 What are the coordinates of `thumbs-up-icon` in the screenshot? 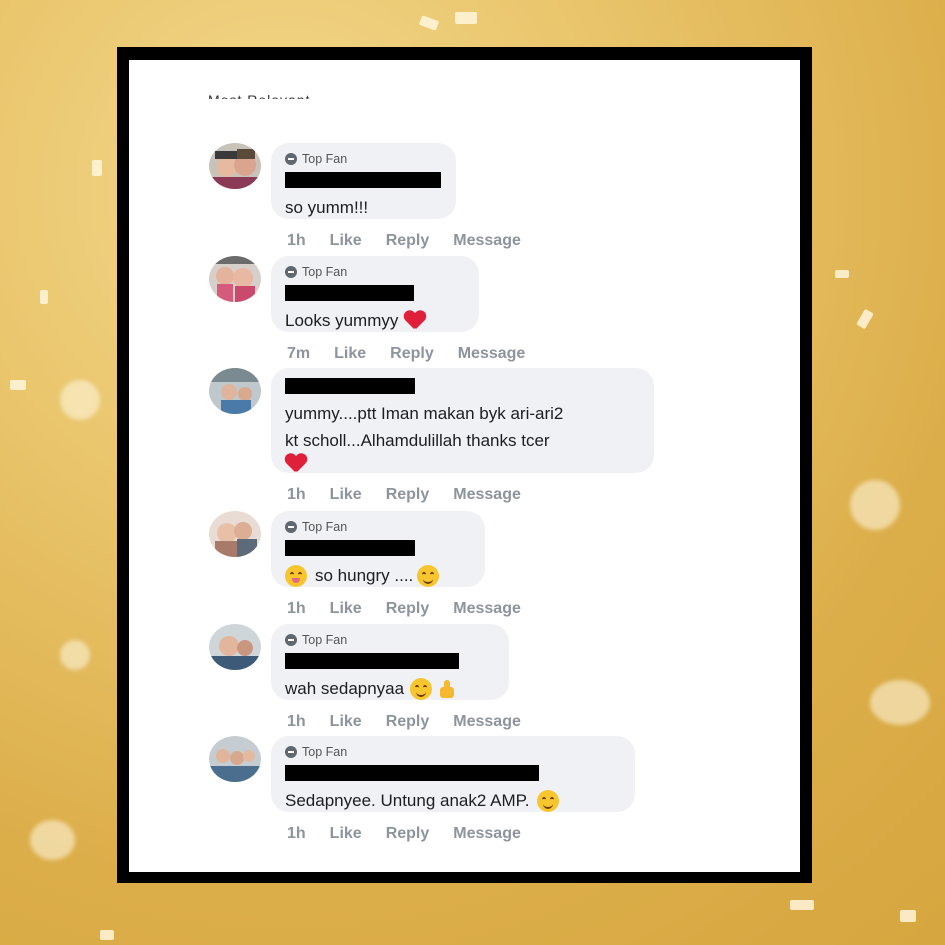 It's located at (446, 689).